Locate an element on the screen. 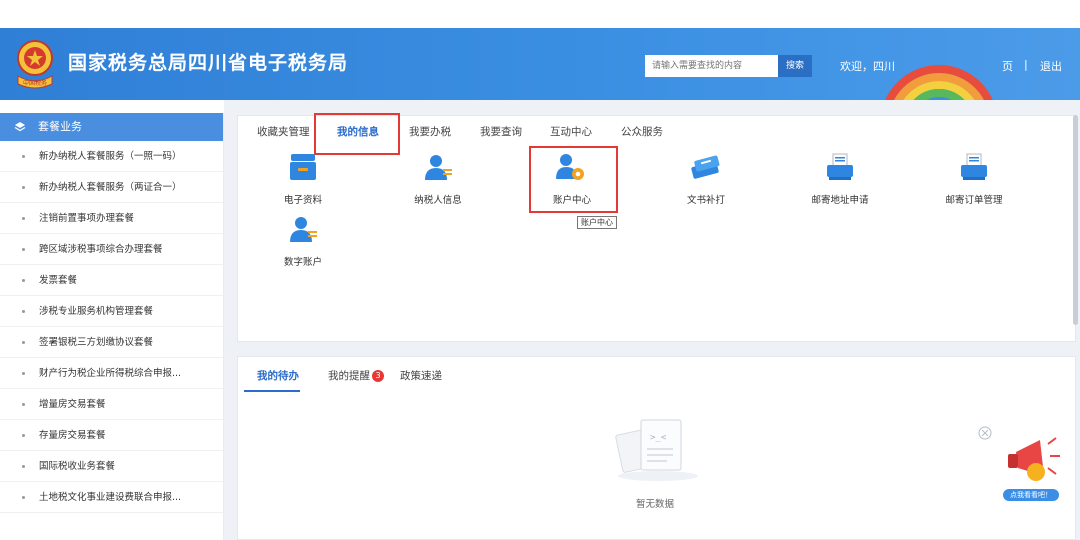 This screenshot has width=1080, height=540. sidebar-item: 存量房交易套餐 is located at coordinates (111, 435).